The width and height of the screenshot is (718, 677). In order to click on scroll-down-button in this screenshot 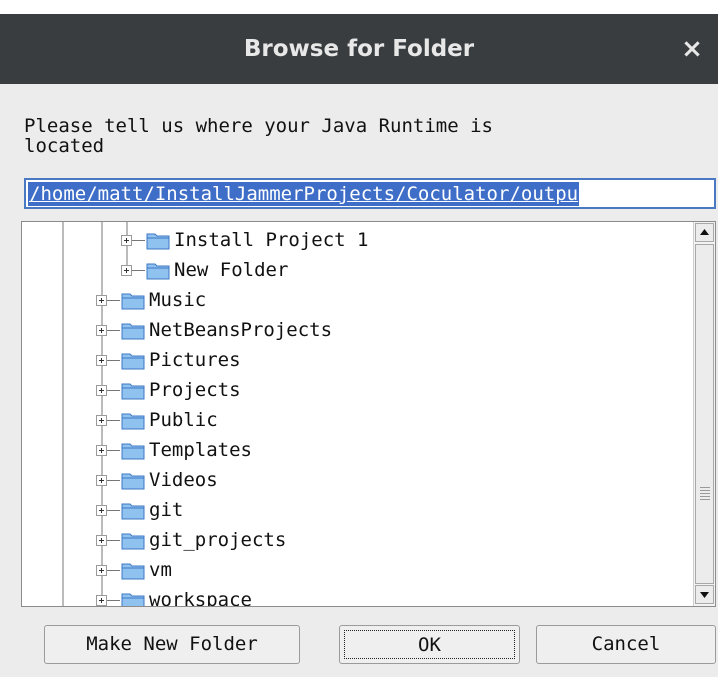, I will do `click(704, 594)`.